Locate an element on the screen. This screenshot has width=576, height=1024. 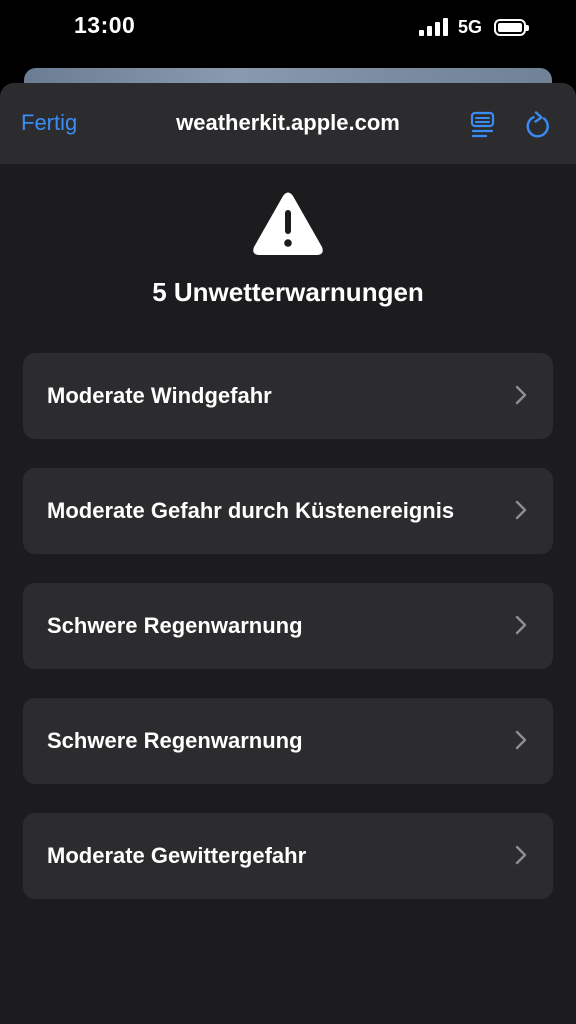
status-time: 13:00 is located at coordinates (105, 25).